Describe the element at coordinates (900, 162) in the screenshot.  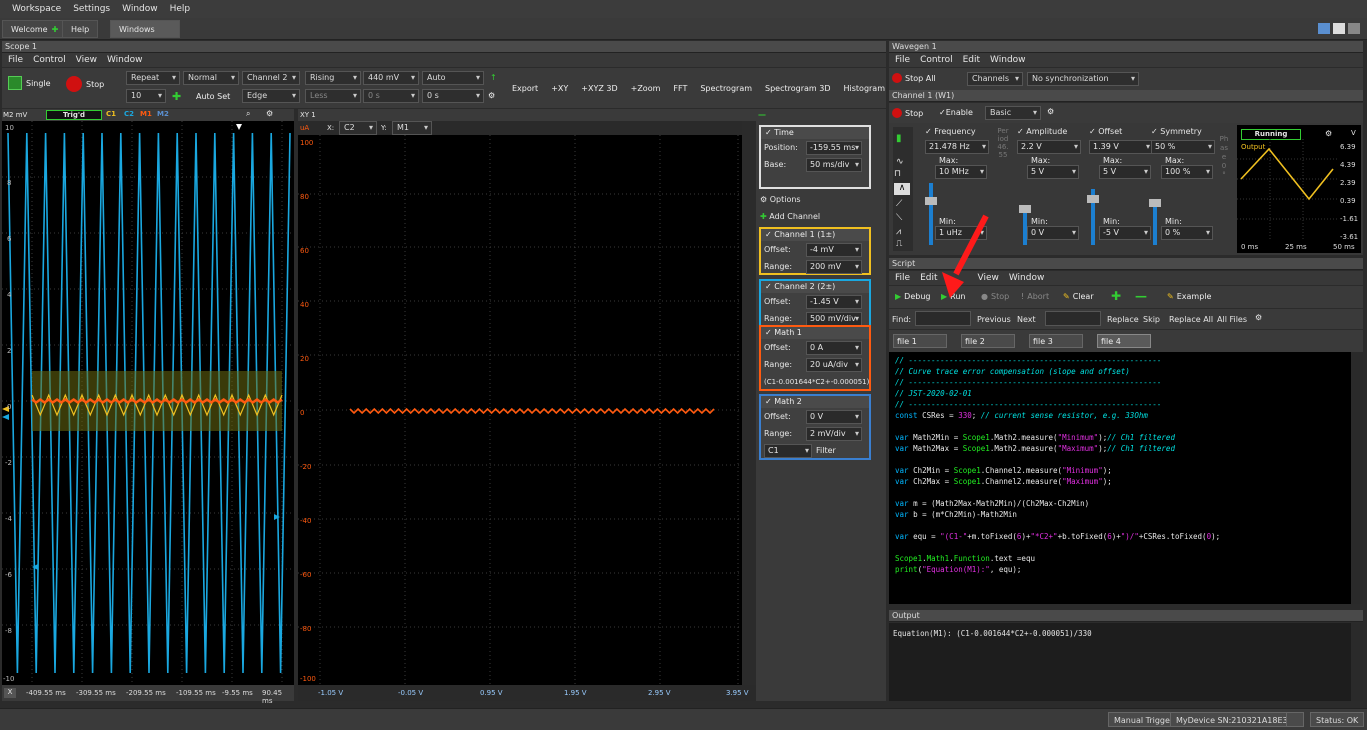
I see `sine-shape-icon: ∿` at that location.